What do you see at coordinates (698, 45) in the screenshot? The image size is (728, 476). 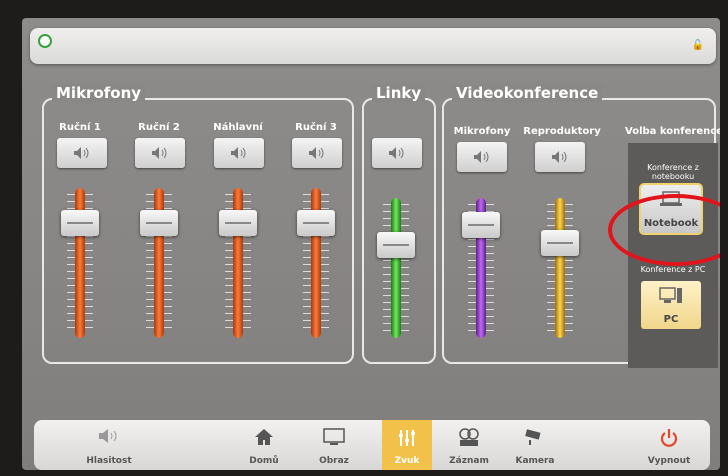 I see `lock-icon: 🔓` at bounding box center [698, 45].